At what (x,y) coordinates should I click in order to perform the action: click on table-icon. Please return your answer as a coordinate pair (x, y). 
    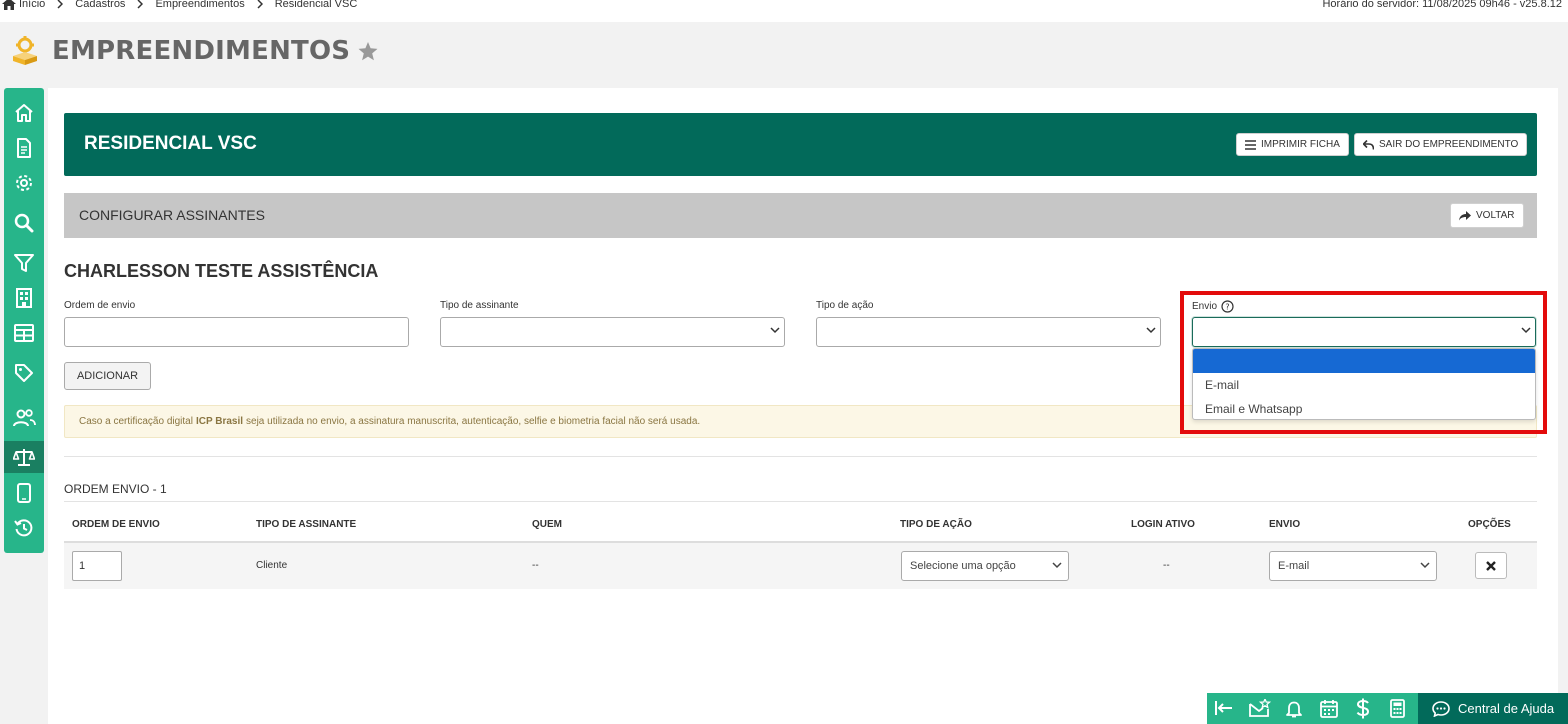
    Looking at the image, I should click on (24, 333).